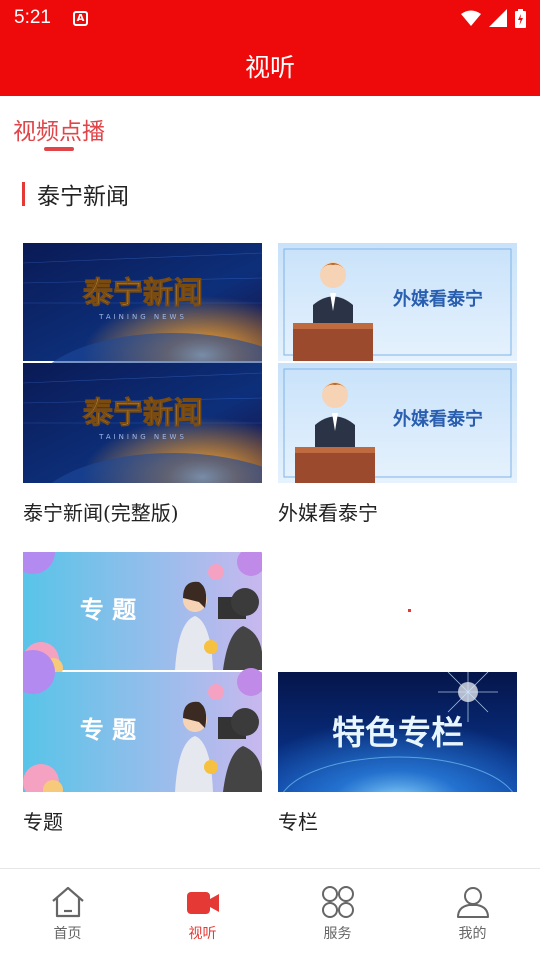 This screenshot has height=960, width=540. Describe the element at coordinates (67, 902) in the screenshot. I see `home-icon` at that location.